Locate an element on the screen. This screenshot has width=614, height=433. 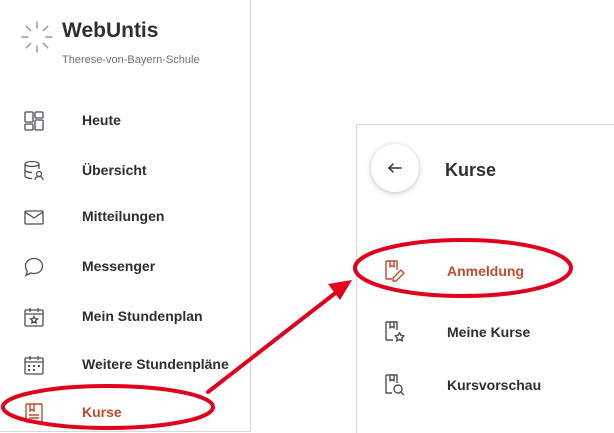
book-search-icon is located at coordinates (395, 385).